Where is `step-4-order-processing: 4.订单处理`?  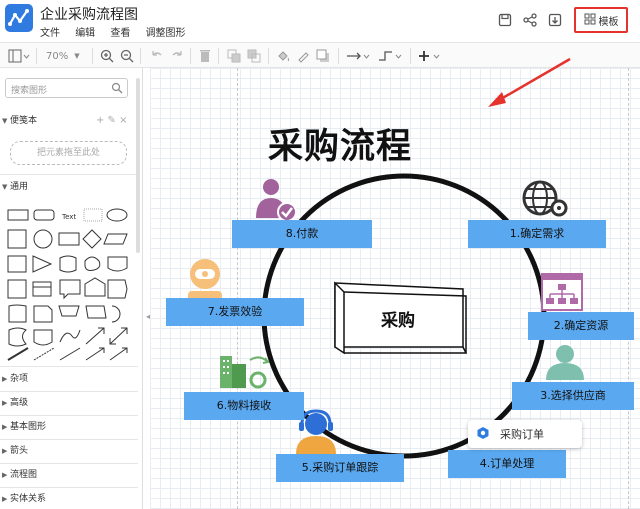 step-4-order-processing: 4.订单处理 is located at coordinates (507, 464).